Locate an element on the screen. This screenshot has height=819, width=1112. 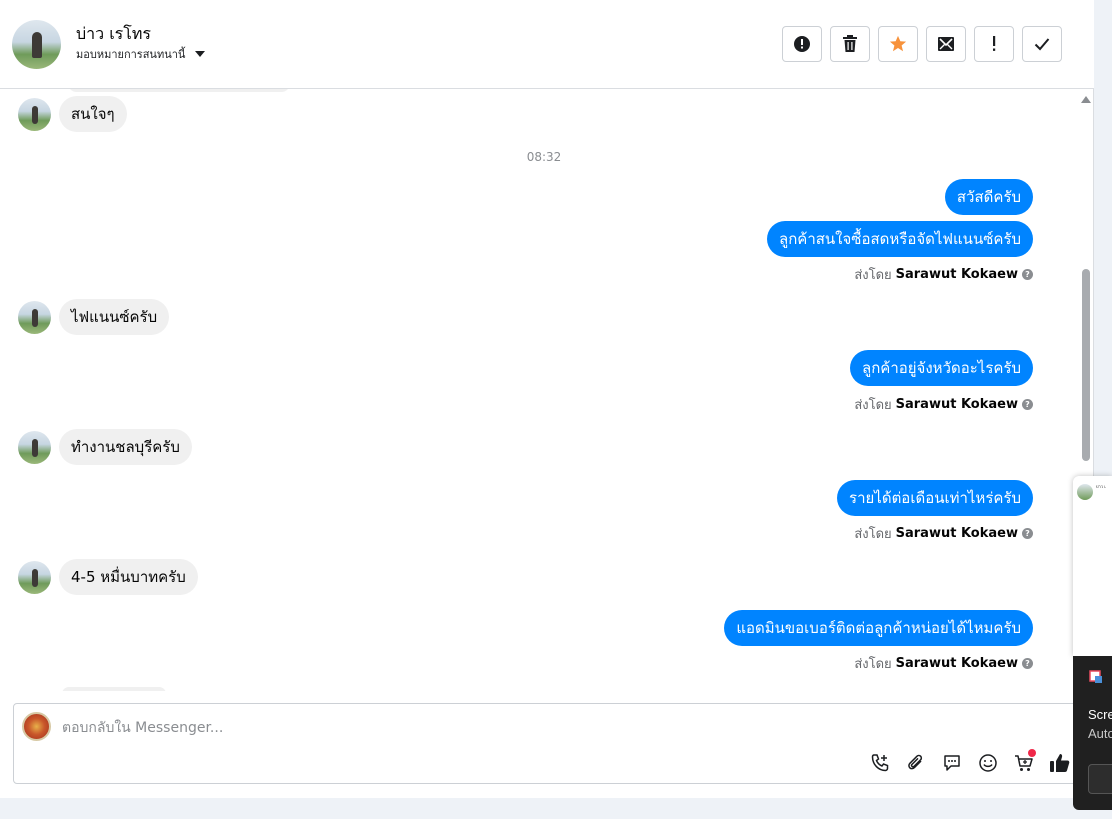
paperclip-icon is located at coordinates (915, 762).